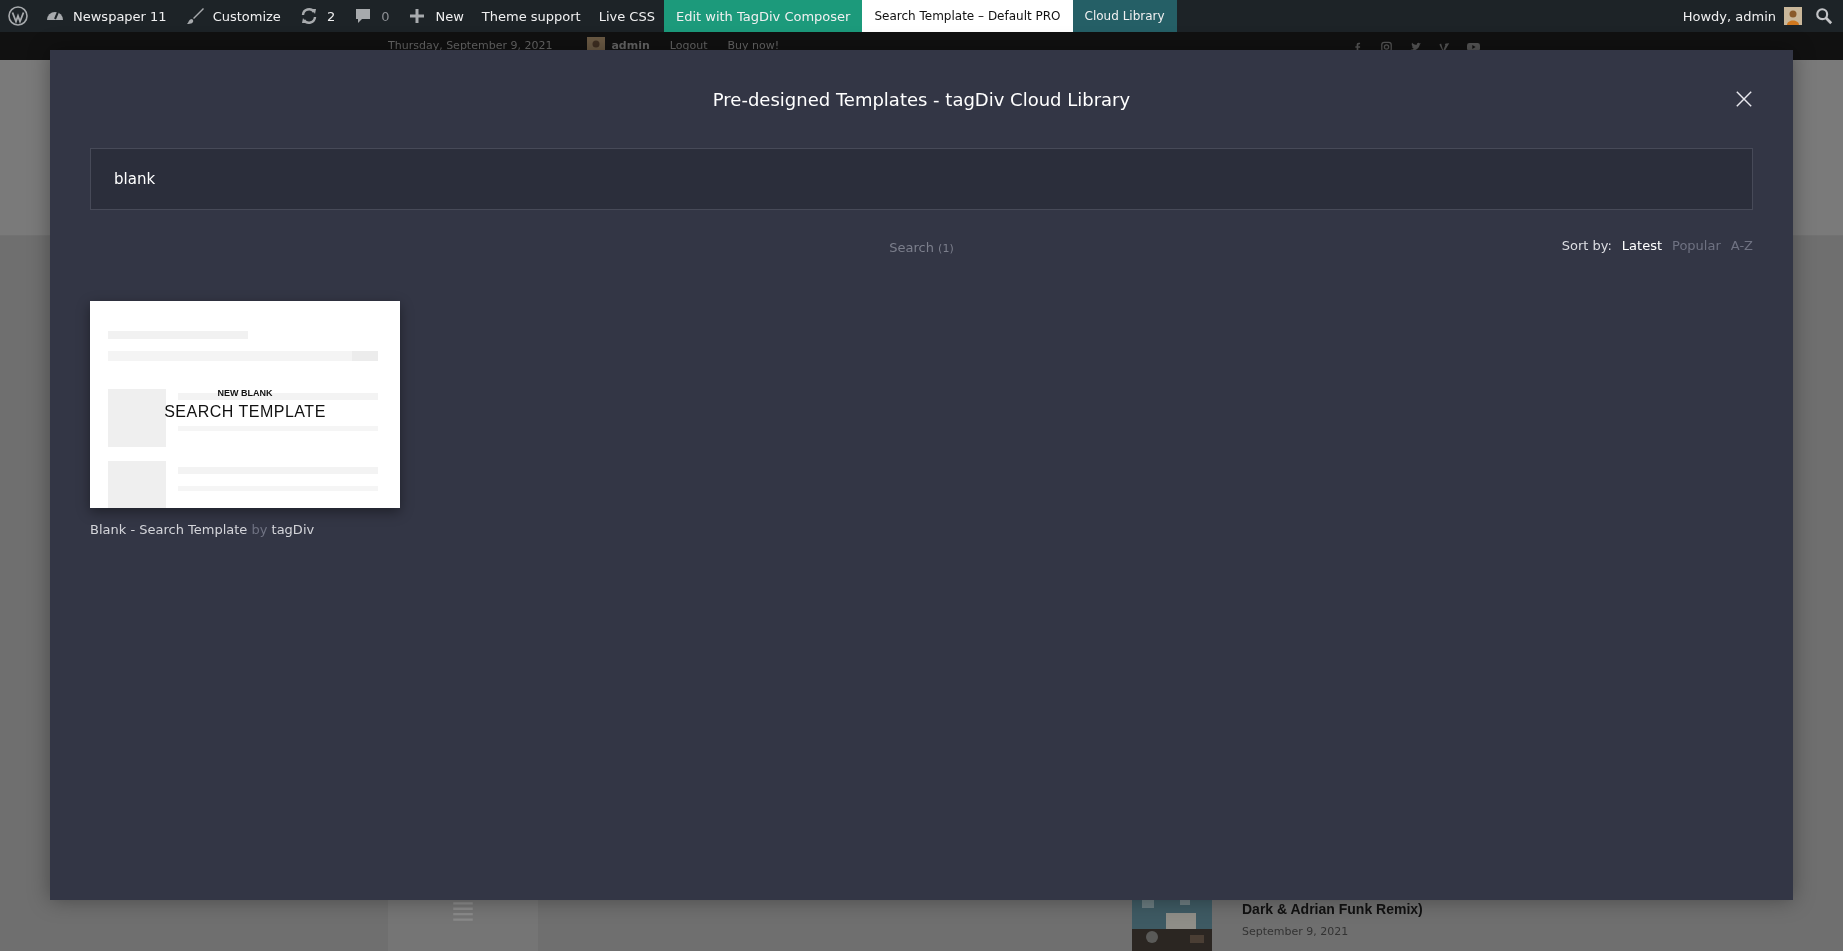 Image resolution: width=1843 pixels, height=951 pixels. What do you see at coordinates (1642, 245) in the screenshot?
I see `sort-option: Latest` at bounding box center [1642, 245].